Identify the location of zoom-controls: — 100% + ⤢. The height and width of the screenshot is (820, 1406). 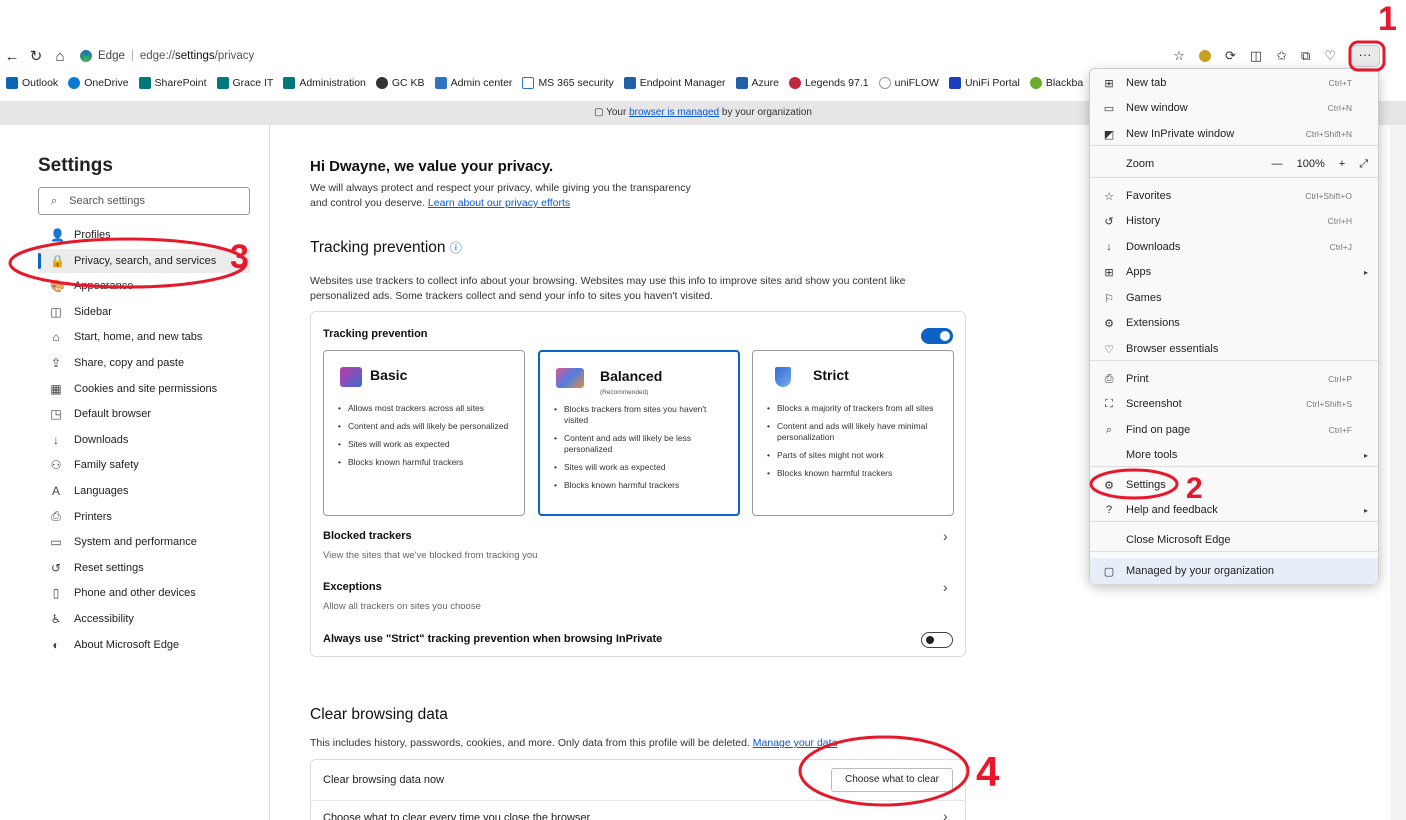
(1320, 164).